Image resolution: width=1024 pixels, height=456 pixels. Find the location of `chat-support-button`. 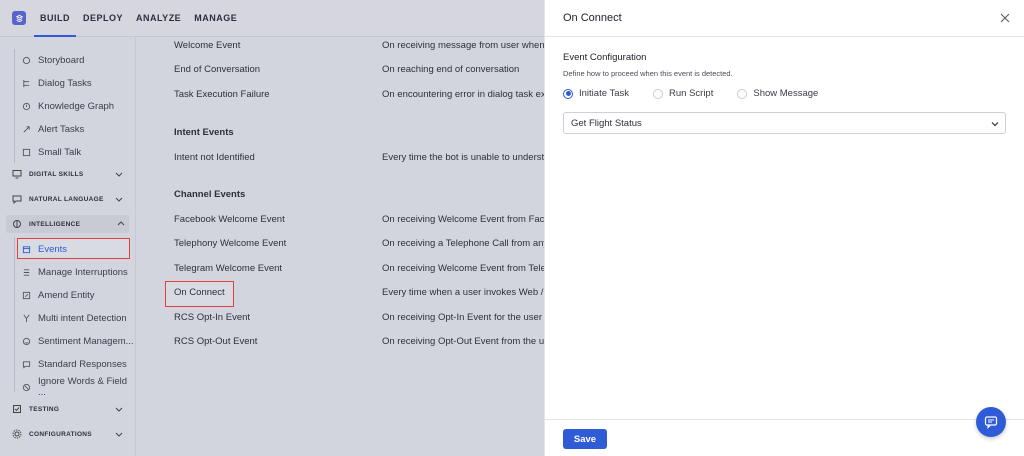

chat-support-button is located at coordinates (991, 422).